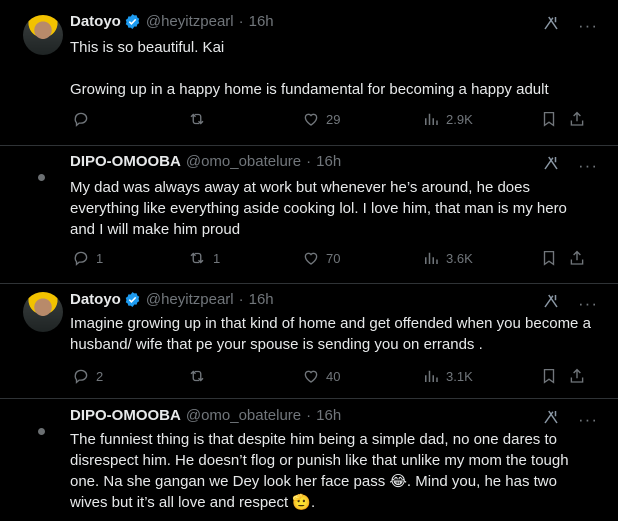  I want to click on tweet-actions: 1 1 70 3.6K, so click(330, 258).